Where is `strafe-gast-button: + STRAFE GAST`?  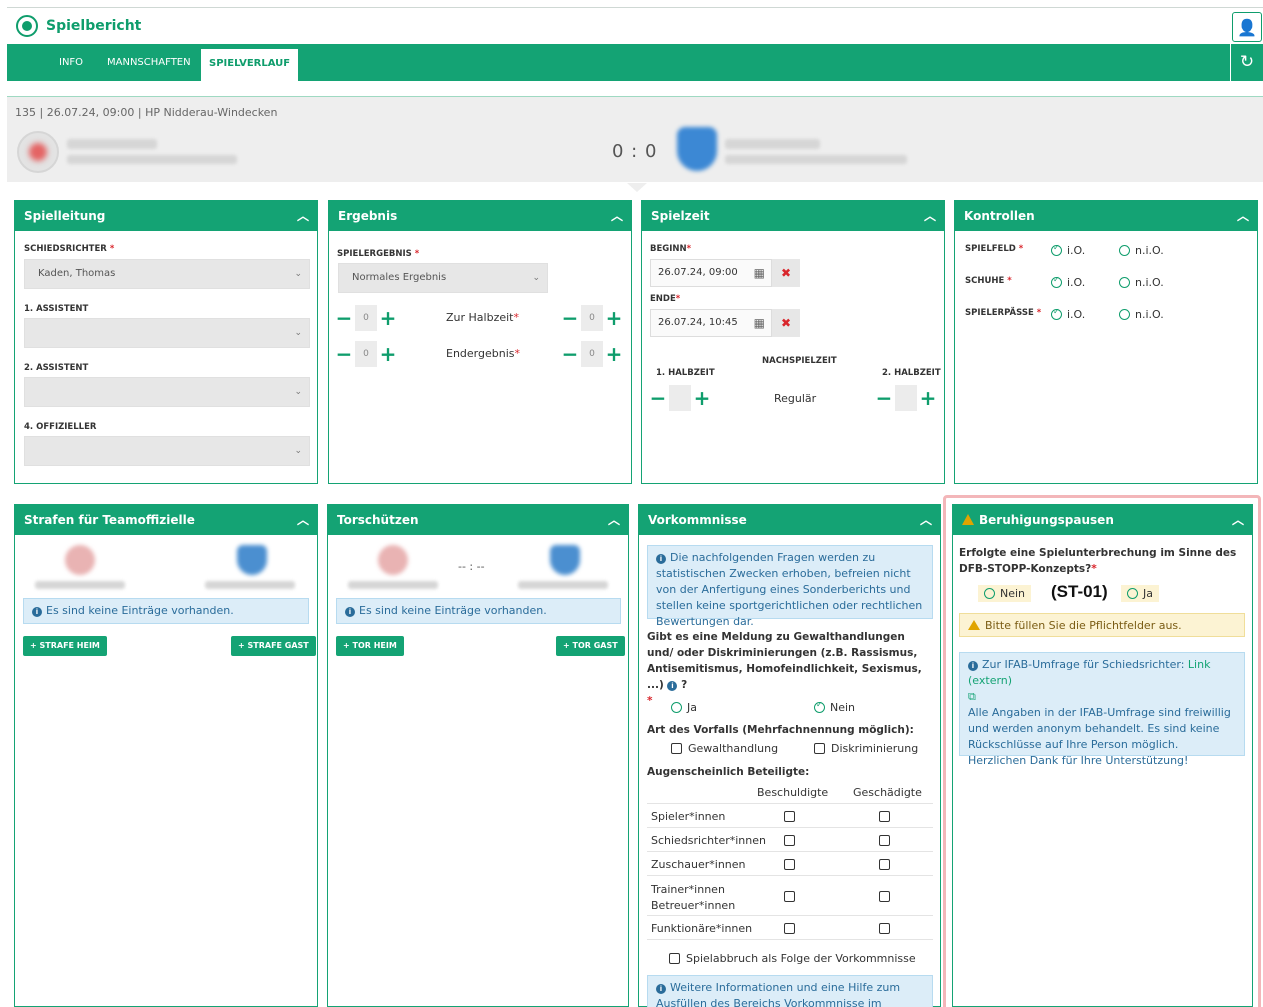
strafe-gast-button: + STRAFE GAST is located at coordinates (273, 646).